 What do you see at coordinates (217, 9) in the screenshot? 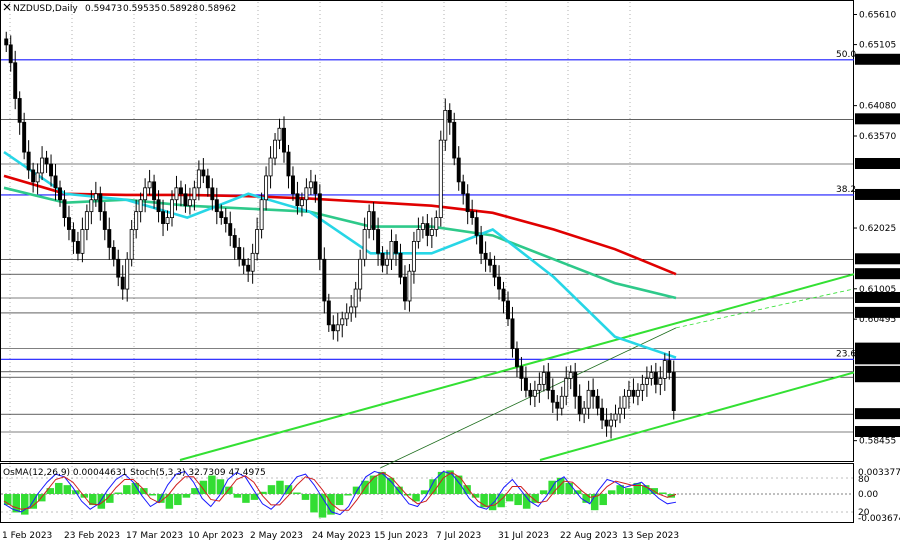
I see `close-value: 0.58962` at bounding box center [217, 9].